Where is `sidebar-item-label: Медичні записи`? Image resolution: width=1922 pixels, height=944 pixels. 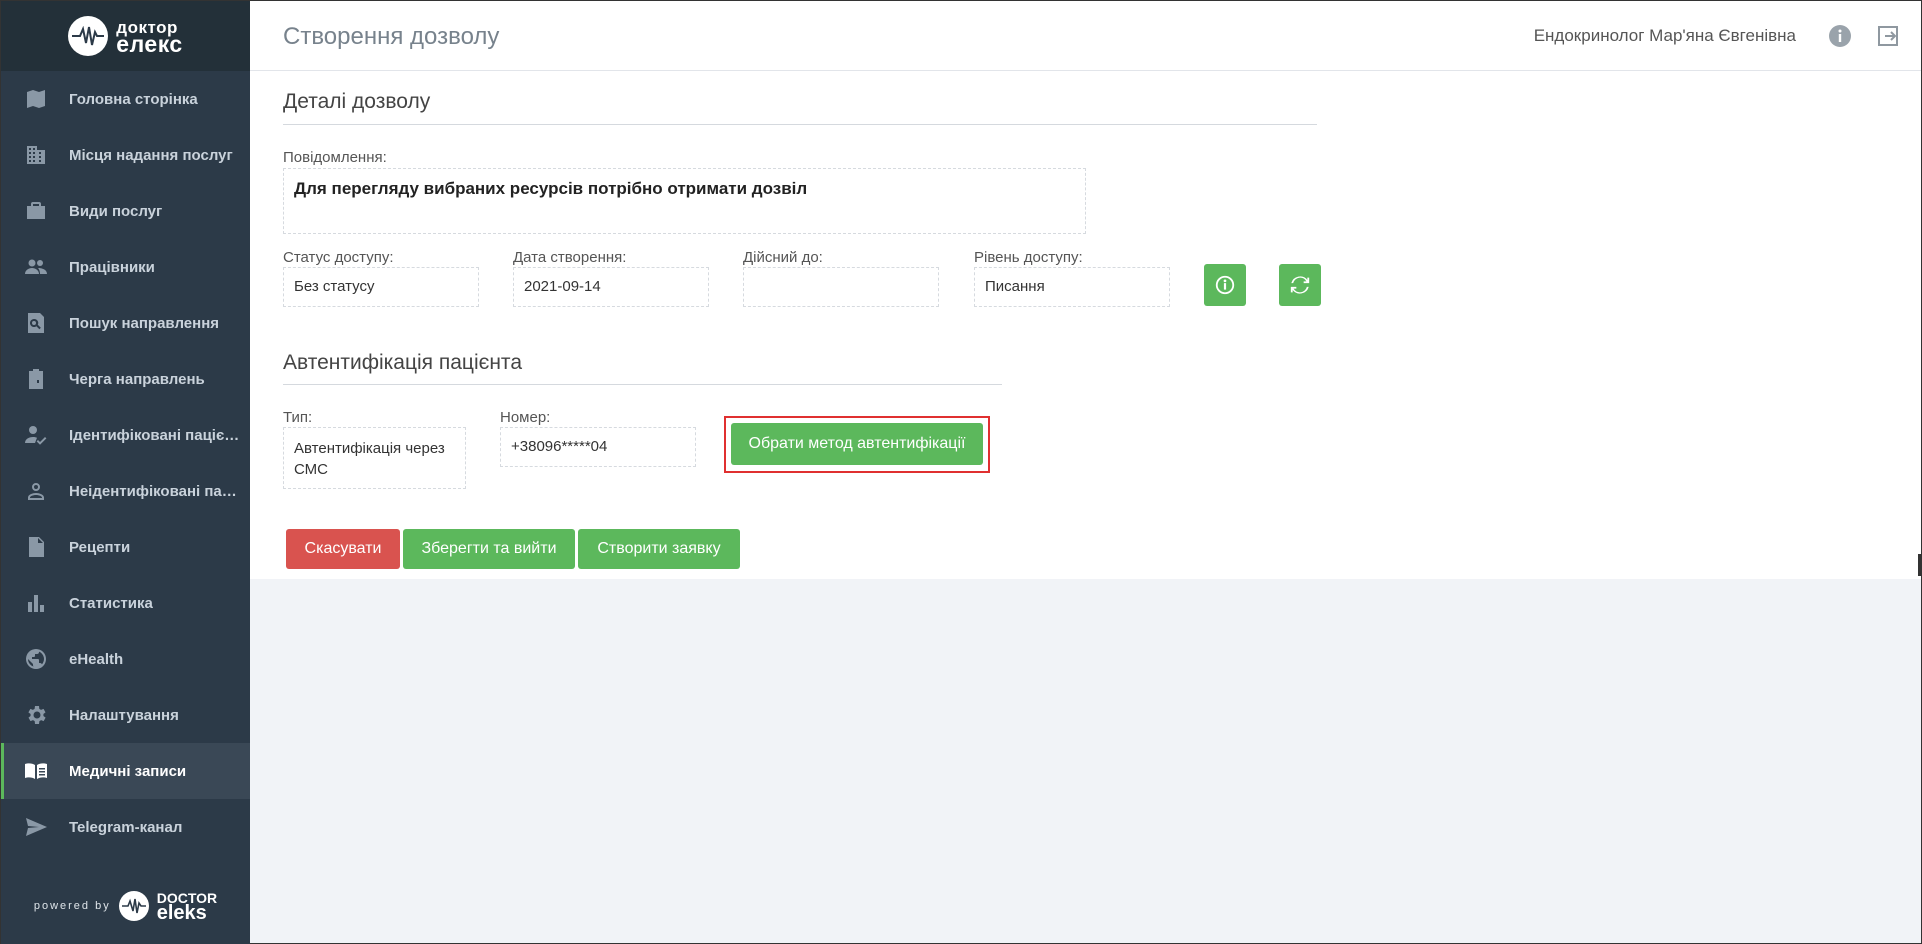 sidebar-item-label: Медичні записи is located at coordinates (128, 771).